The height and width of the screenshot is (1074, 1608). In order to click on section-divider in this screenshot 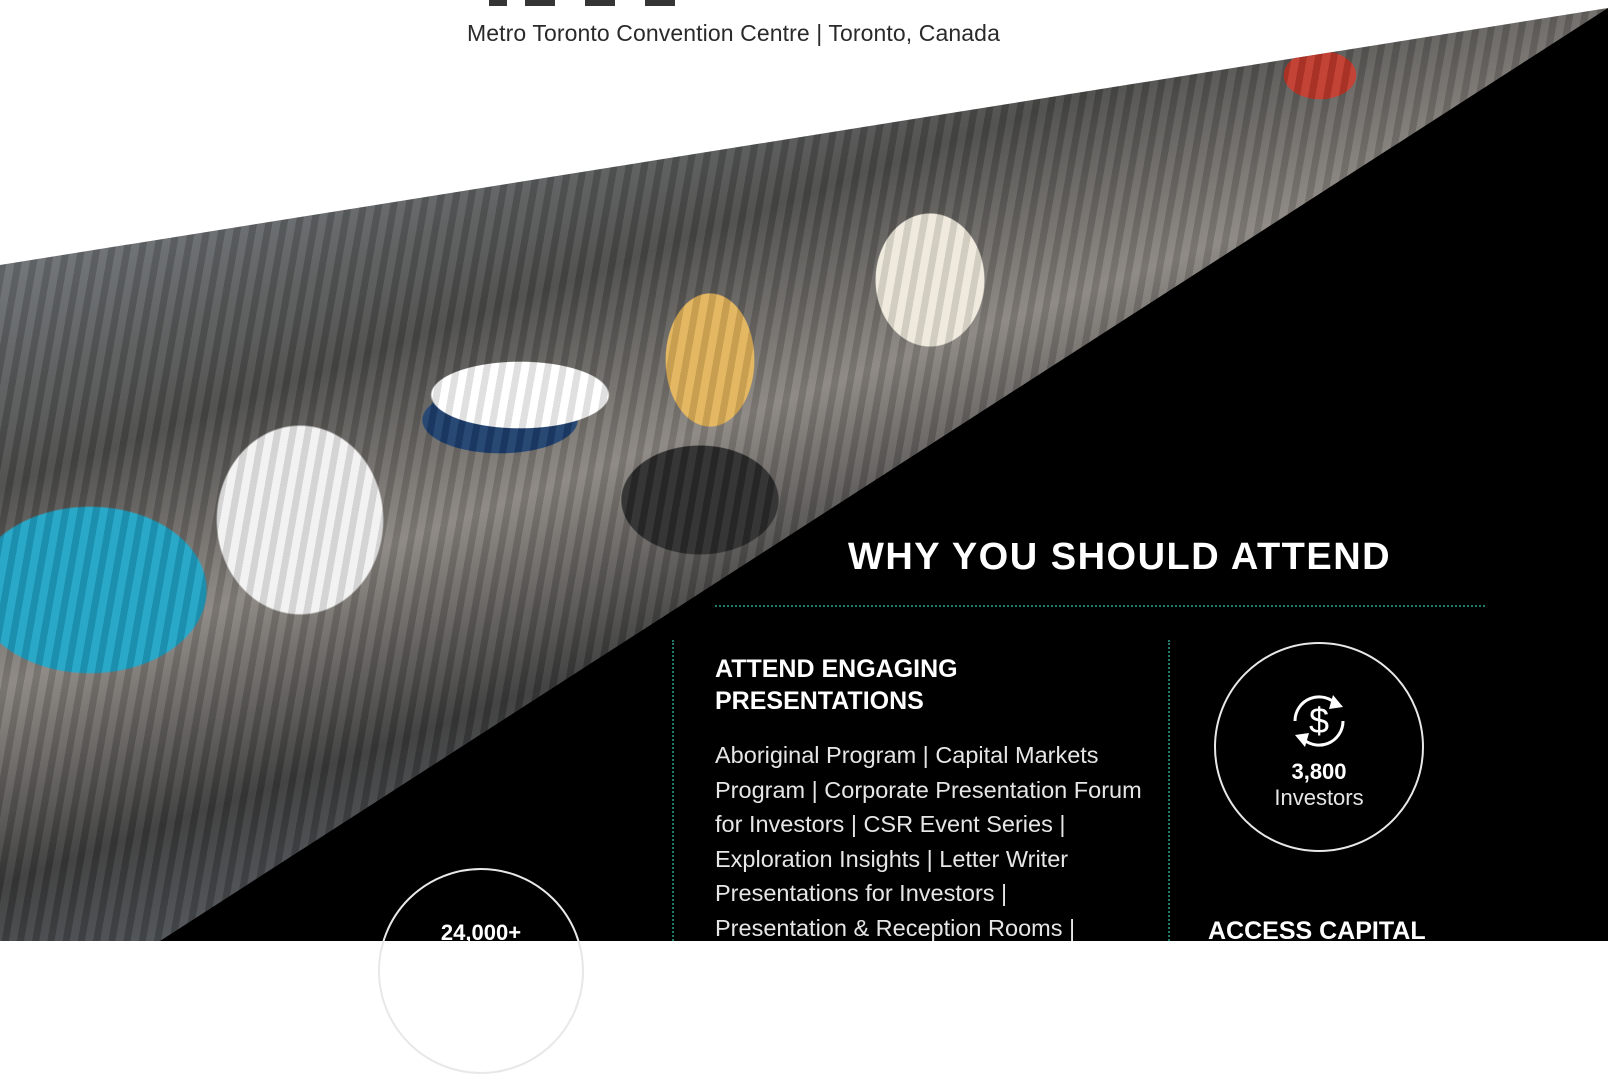, I will do `click(1100, 606)`.